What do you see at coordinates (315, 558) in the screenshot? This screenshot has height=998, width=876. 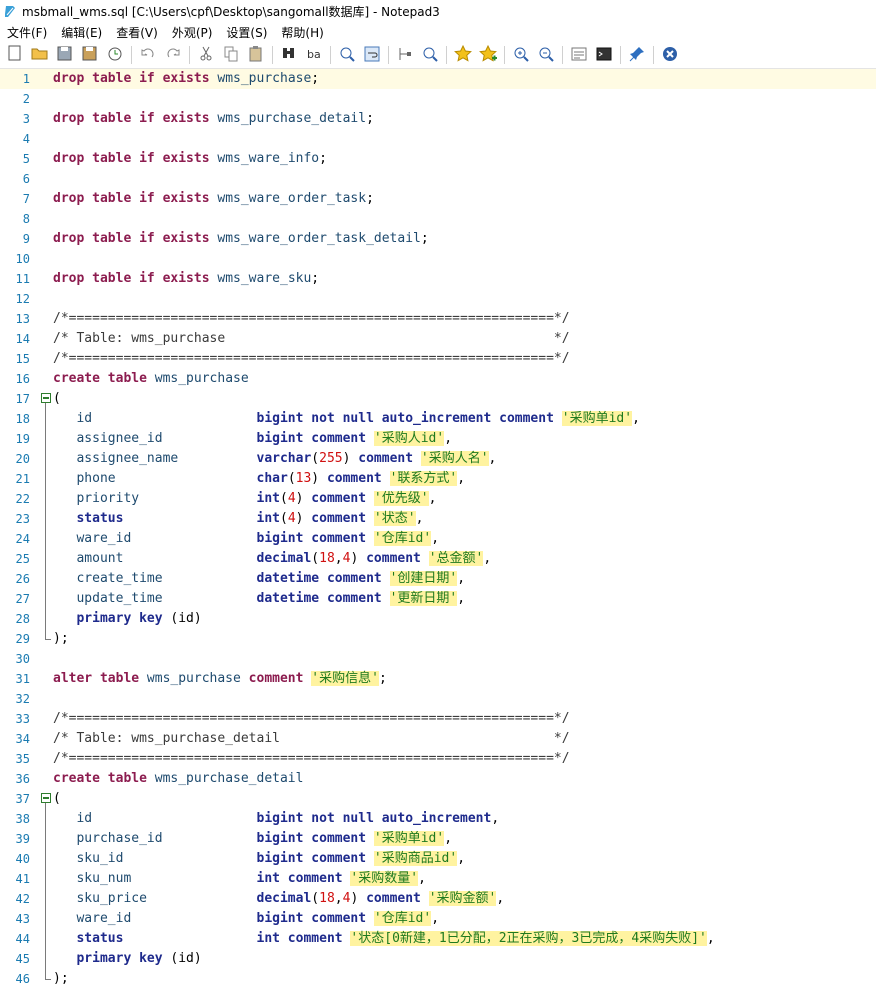 I see `token-pn: (` at bounding box center [315, 558].